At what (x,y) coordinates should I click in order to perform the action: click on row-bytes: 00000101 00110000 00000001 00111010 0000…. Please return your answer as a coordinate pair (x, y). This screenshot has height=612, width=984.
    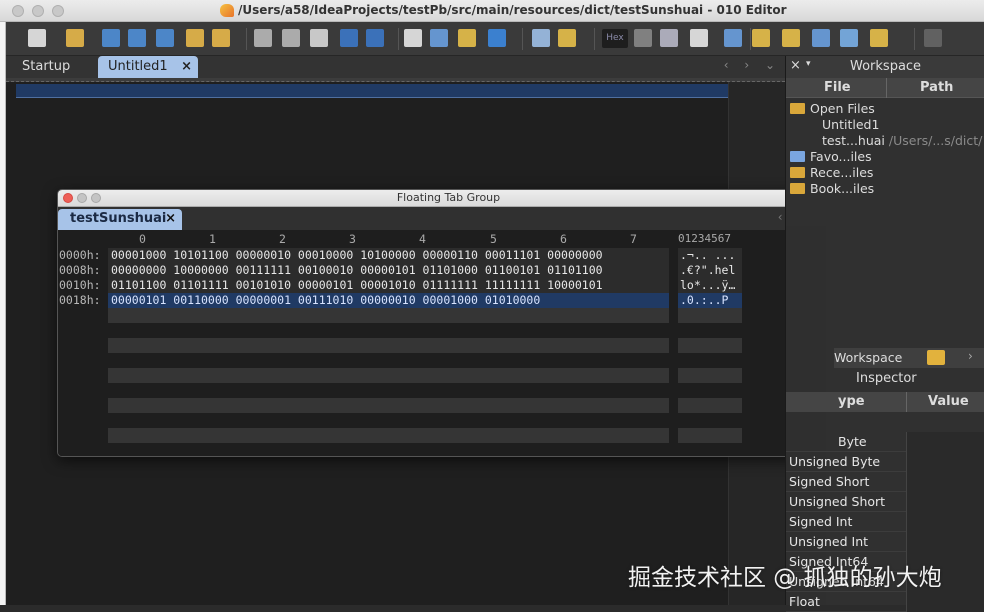
    Looking at the image, I should click on (388, 300).